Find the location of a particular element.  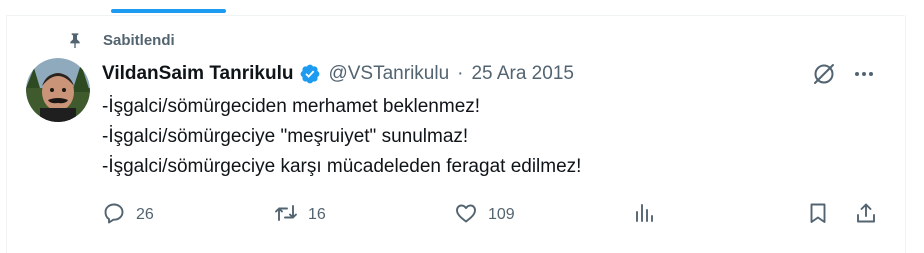

tweet-meta: @VSTanrikulu · 25 Ara 2015 is located at coordinates (450, 74).